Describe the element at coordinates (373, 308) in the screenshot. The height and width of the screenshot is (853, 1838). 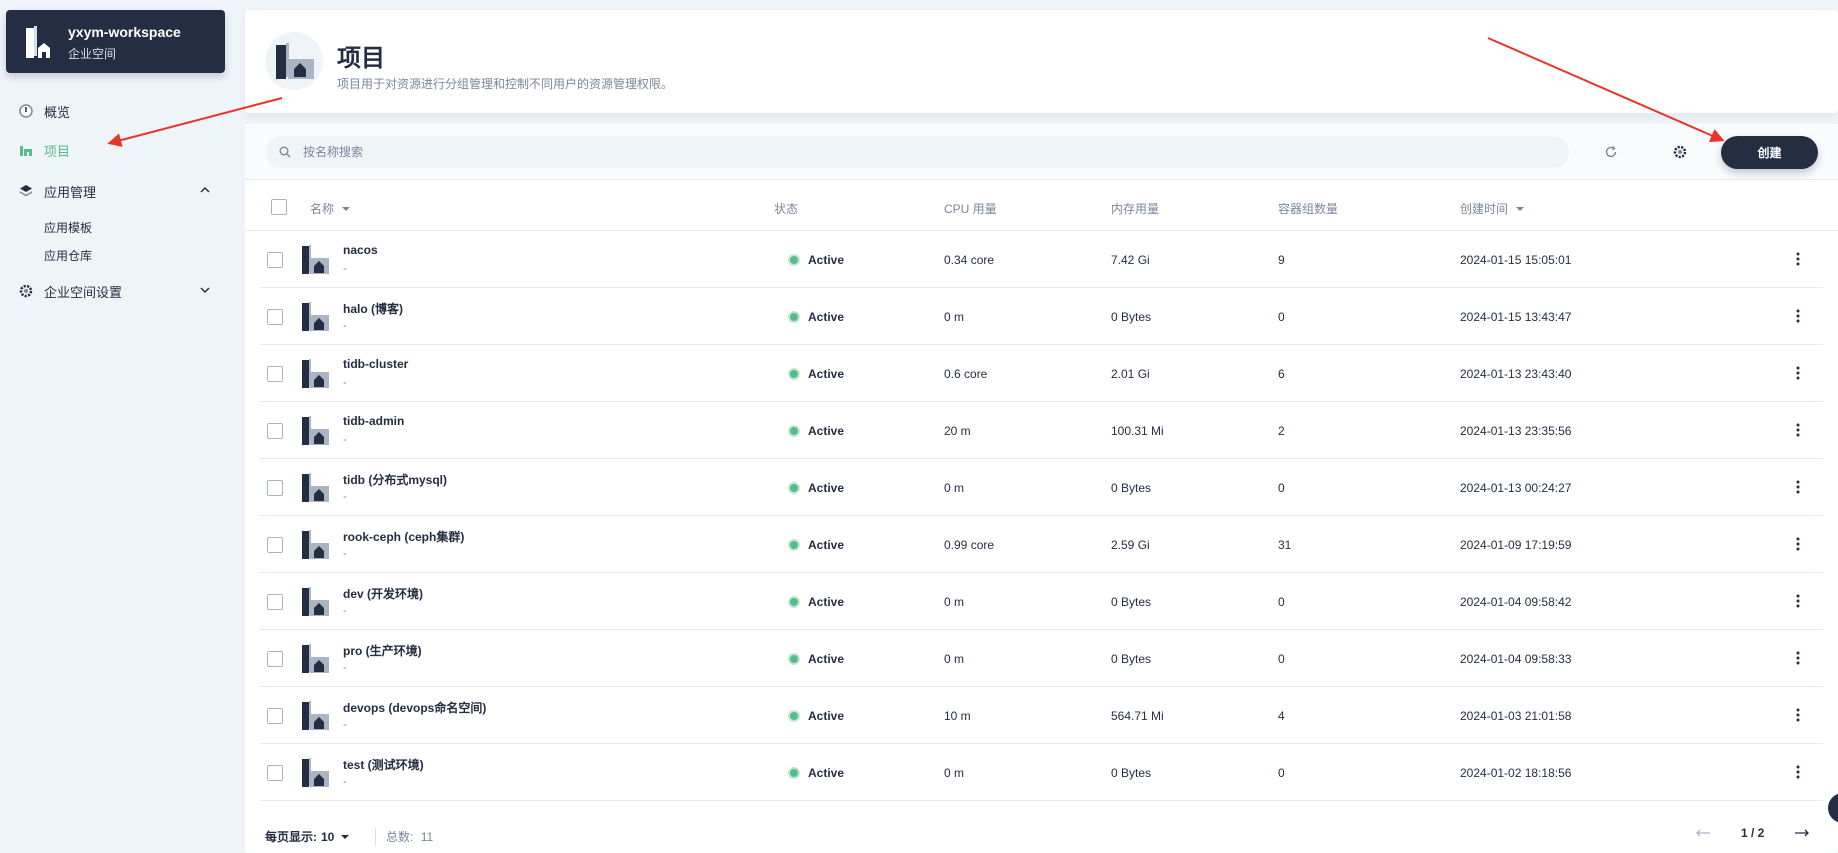
I see `project-name: halo (博客)` at that location.